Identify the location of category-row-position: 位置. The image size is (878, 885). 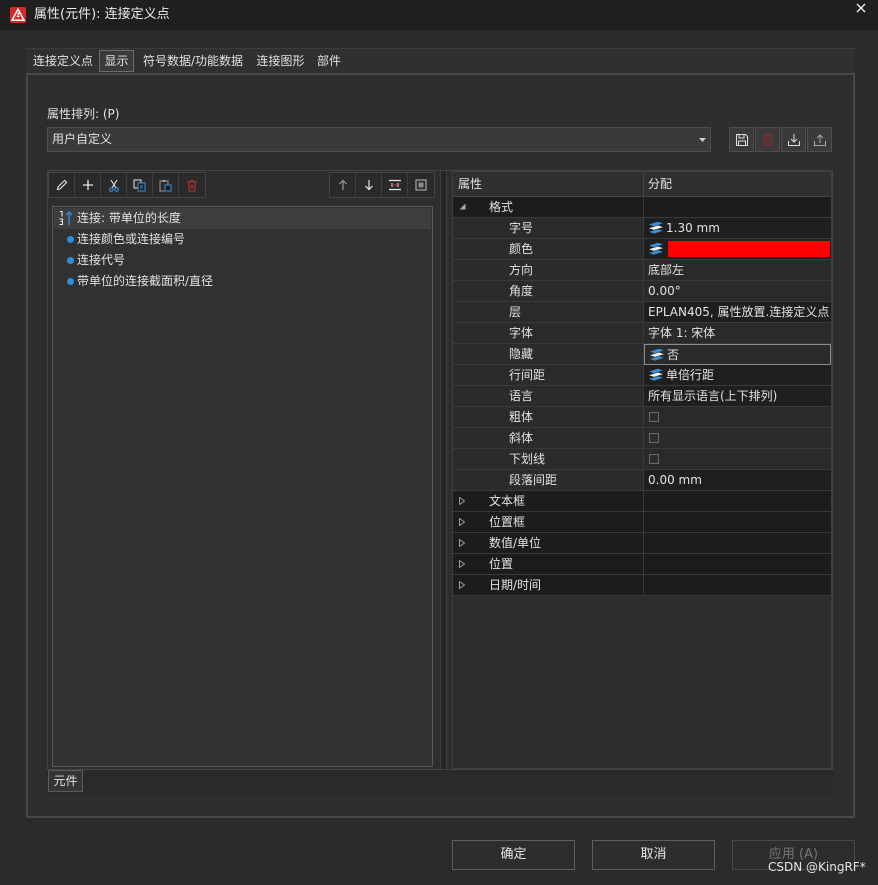
(642, 564).